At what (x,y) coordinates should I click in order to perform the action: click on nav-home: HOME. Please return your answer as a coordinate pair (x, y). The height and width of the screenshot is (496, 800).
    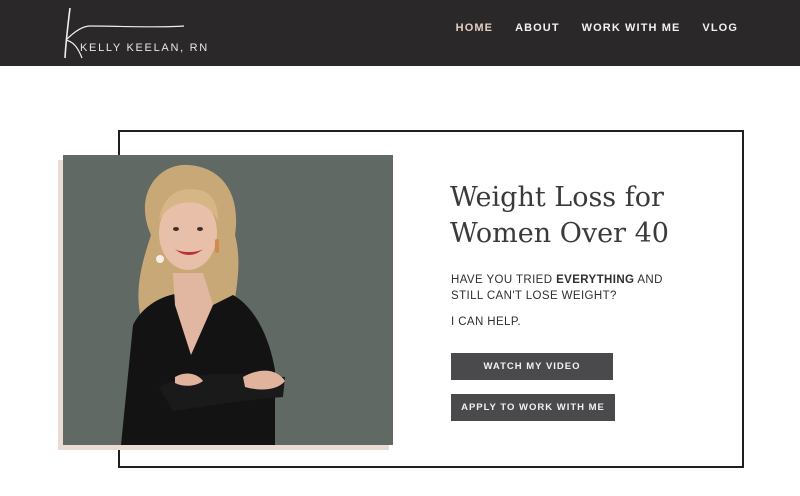
    Looking at the image, I should click on (474, 28).